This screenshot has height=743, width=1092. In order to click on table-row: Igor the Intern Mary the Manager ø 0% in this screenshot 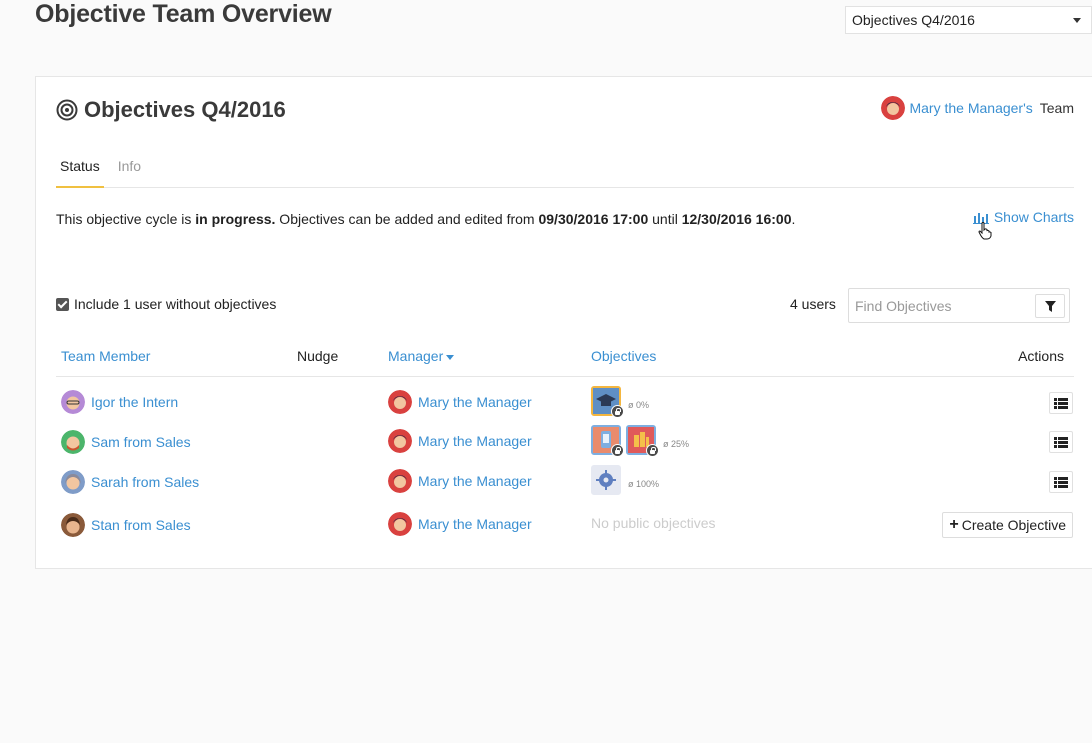, I will do `click(565, 402)`.